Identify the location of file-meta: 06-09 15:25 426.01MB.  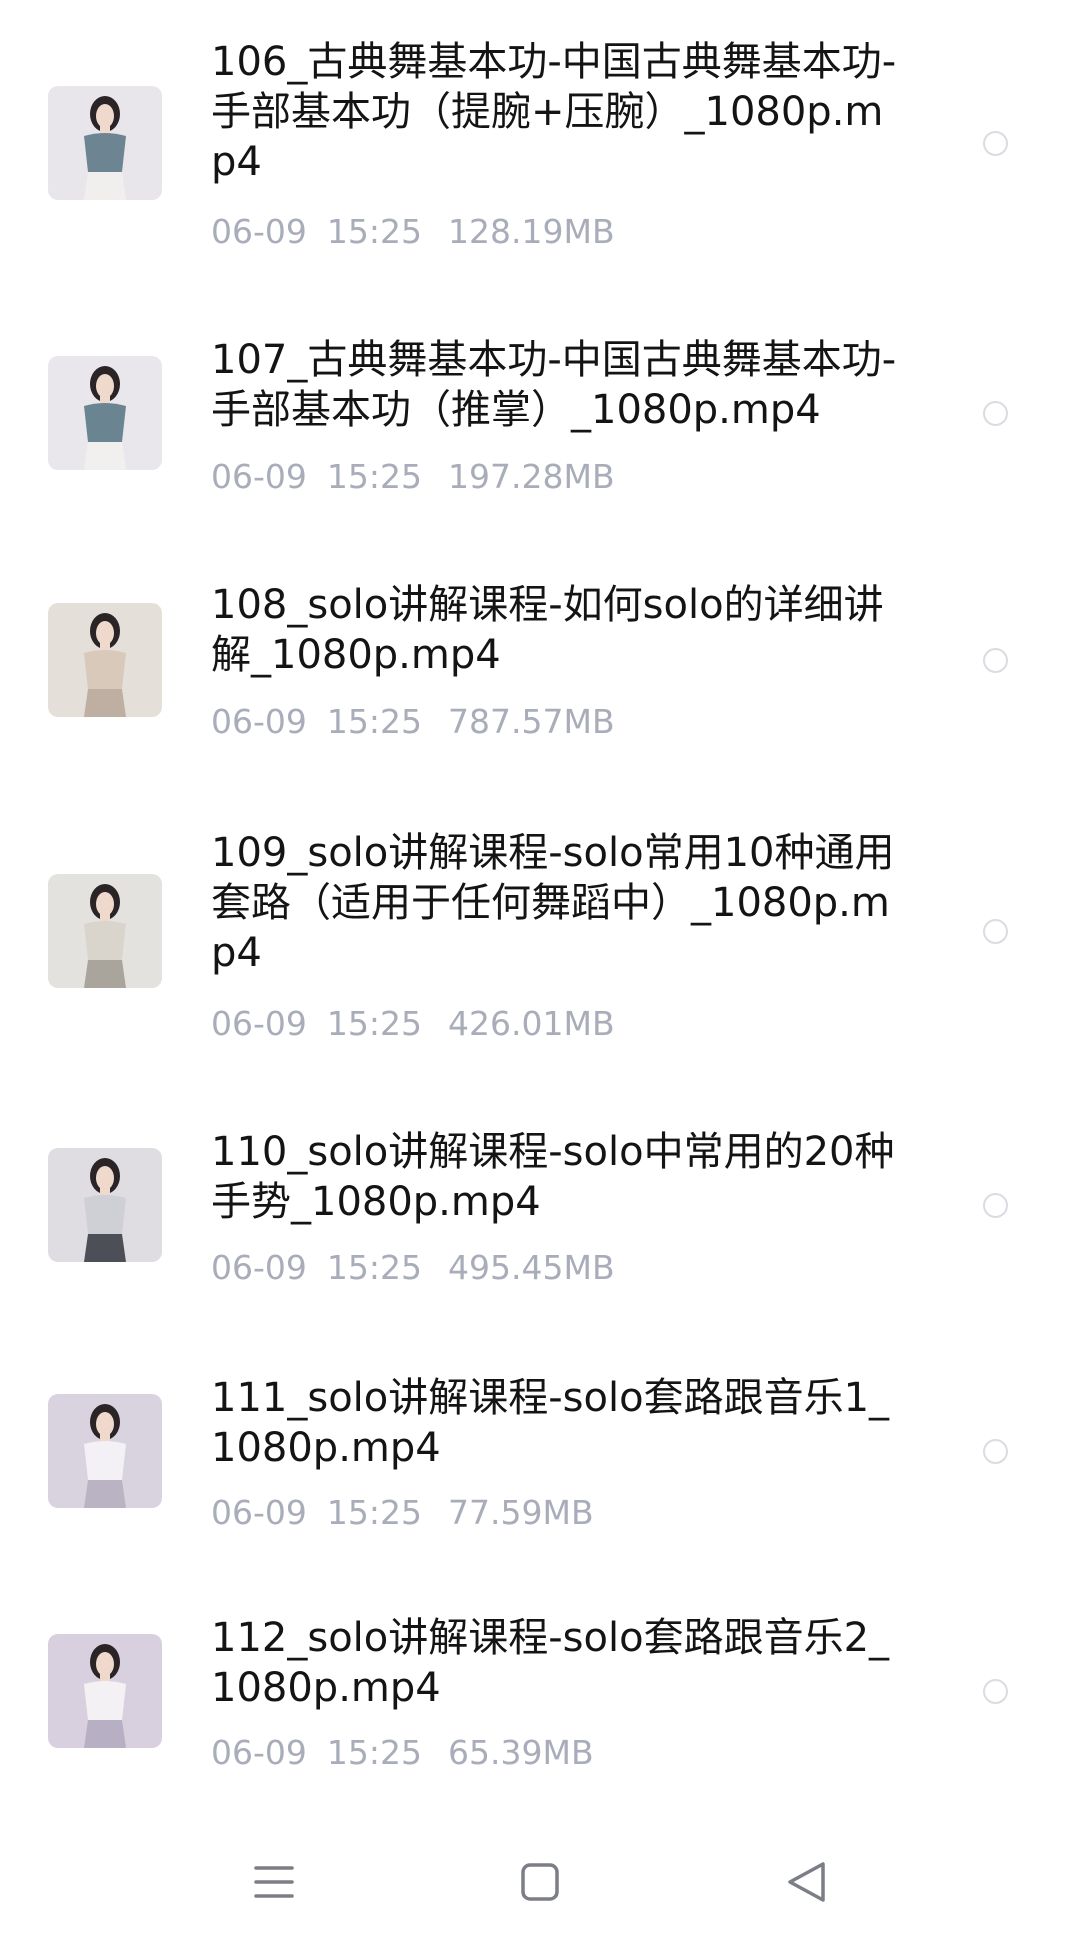
(413, 1024).